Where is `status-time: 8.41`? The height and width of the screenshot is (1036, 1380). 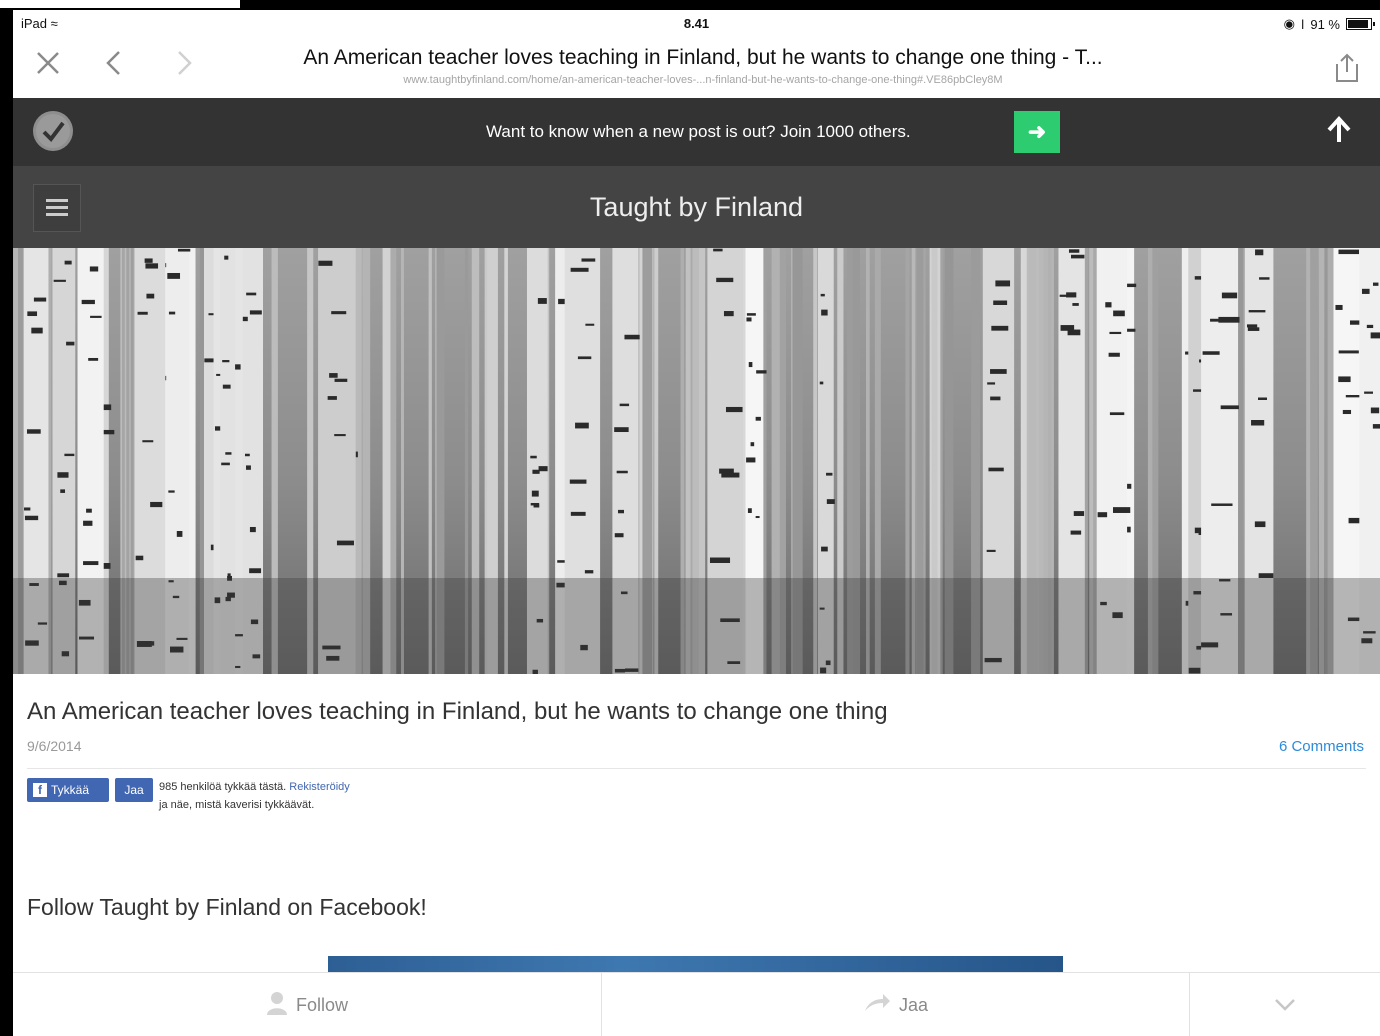
status-time: 8.41 is located at coordinates (696, 23).